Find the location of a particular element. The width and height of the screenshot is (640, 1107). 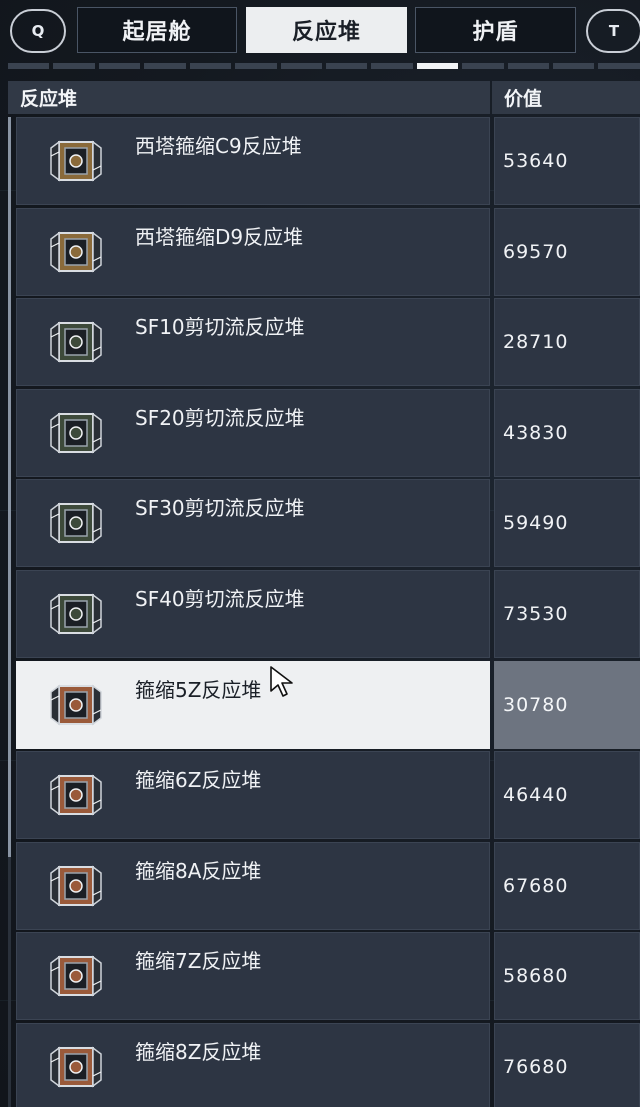

scrollbar-thumb is located at coordinates (9, 487).